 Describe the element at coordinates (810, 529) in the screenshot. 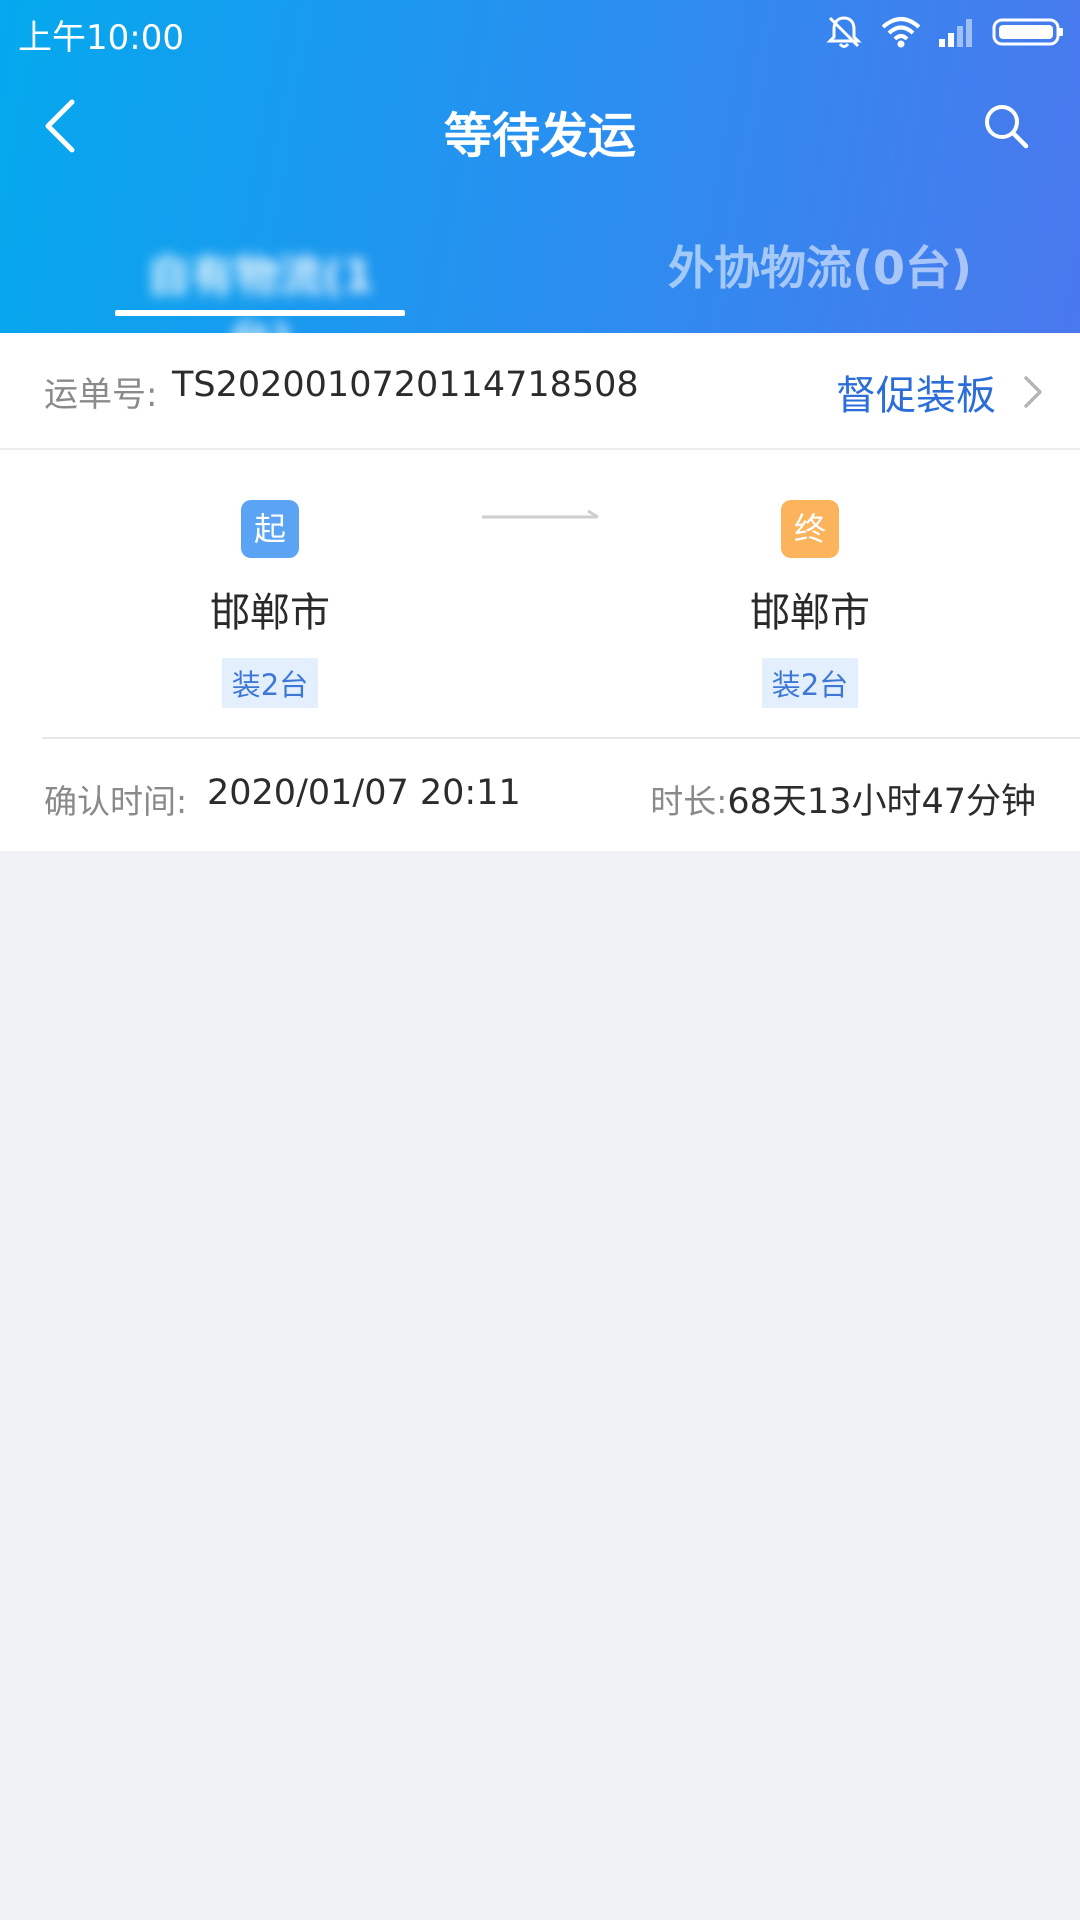

I see `end-badge: 终` at that location.